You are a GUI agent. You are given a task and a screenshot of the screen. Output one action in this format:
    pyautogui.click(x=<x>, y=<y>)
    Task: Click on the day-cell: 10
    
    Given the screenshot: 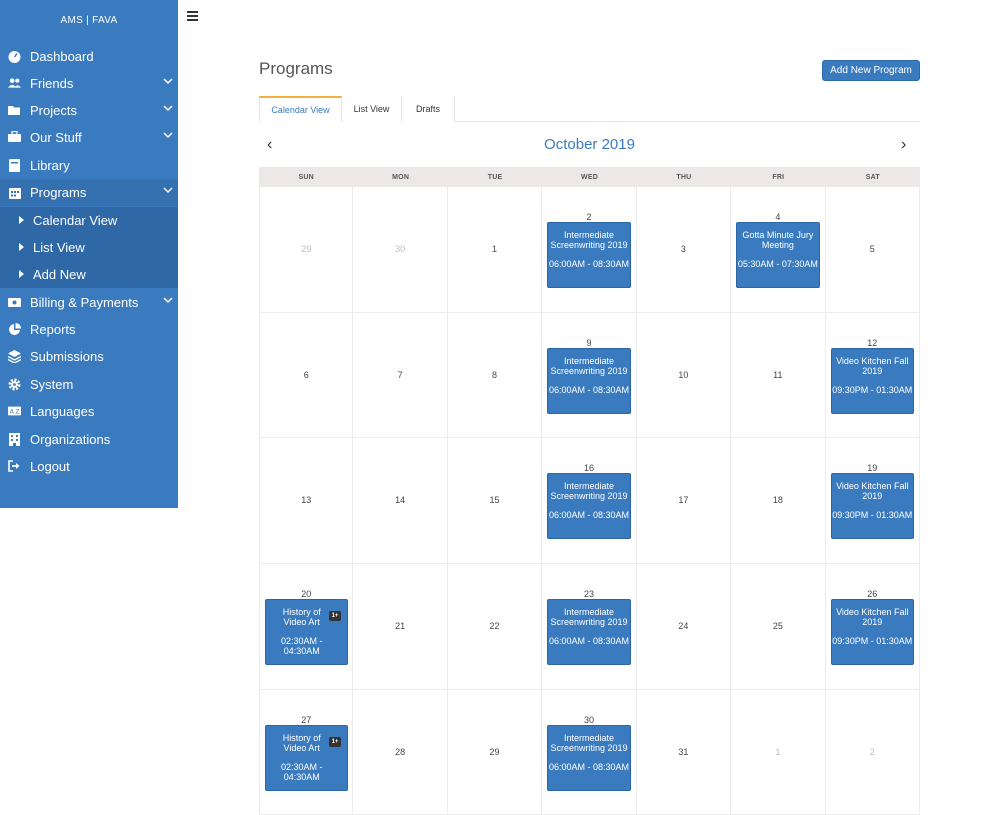 What is the action you would take?
    pyautogui.click(x=684, y=375)
    